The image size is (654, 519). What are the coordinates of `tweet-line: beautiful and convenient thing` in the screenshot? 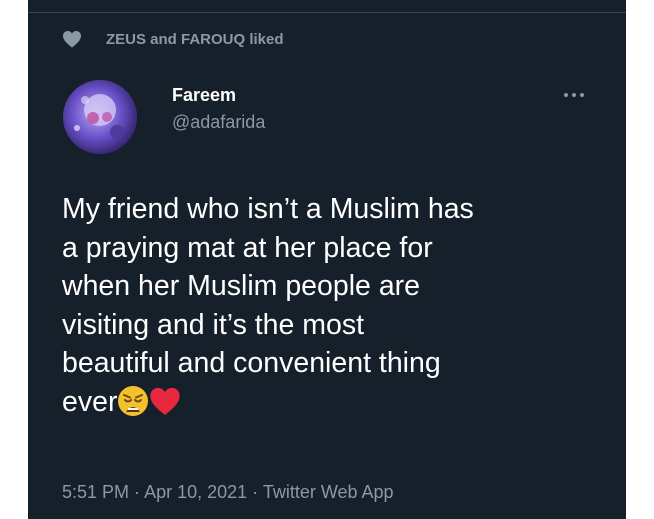 It's located at (251, 363).